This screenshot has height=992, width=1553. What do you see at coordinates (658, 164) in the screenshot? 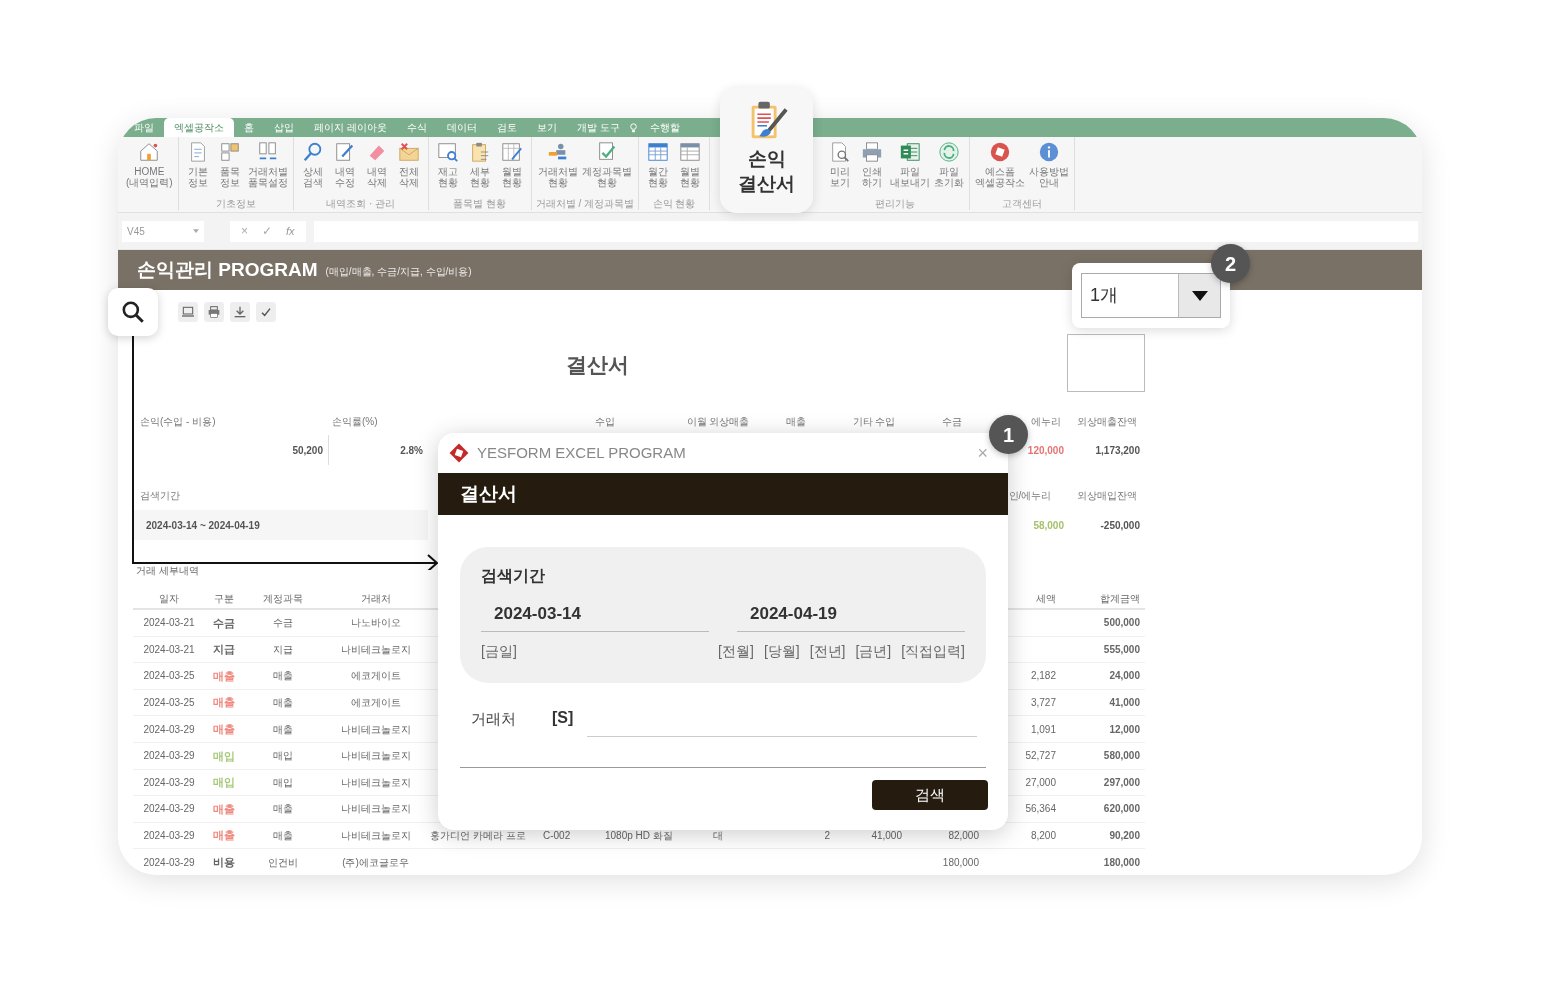
I see `ribbon-button: 월간 현황` at bounding box center [658, 164].